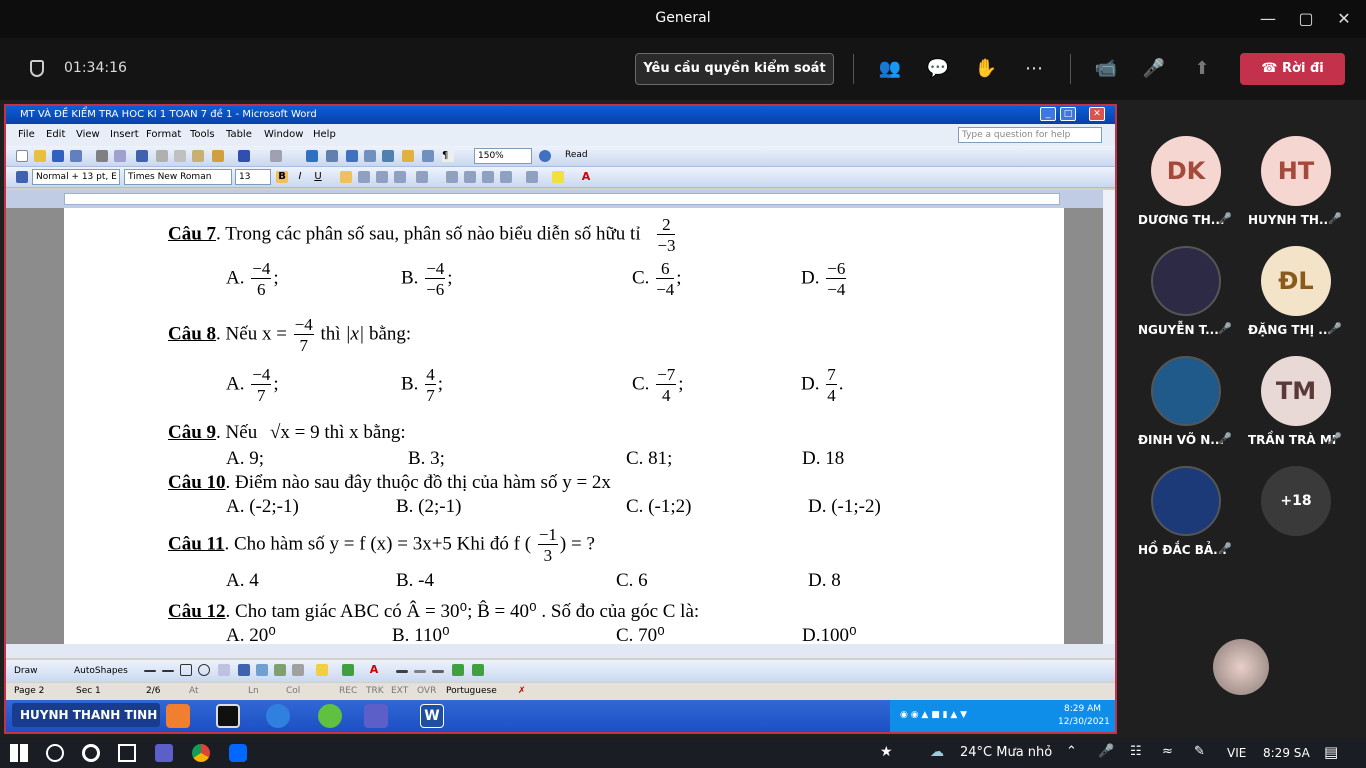 The height and width of the screenshot is (768, 1366). Describe the element at coordinates (1286, 753) in the screenshot. I see `taskbar-clock: 8:29 SA` at that location.